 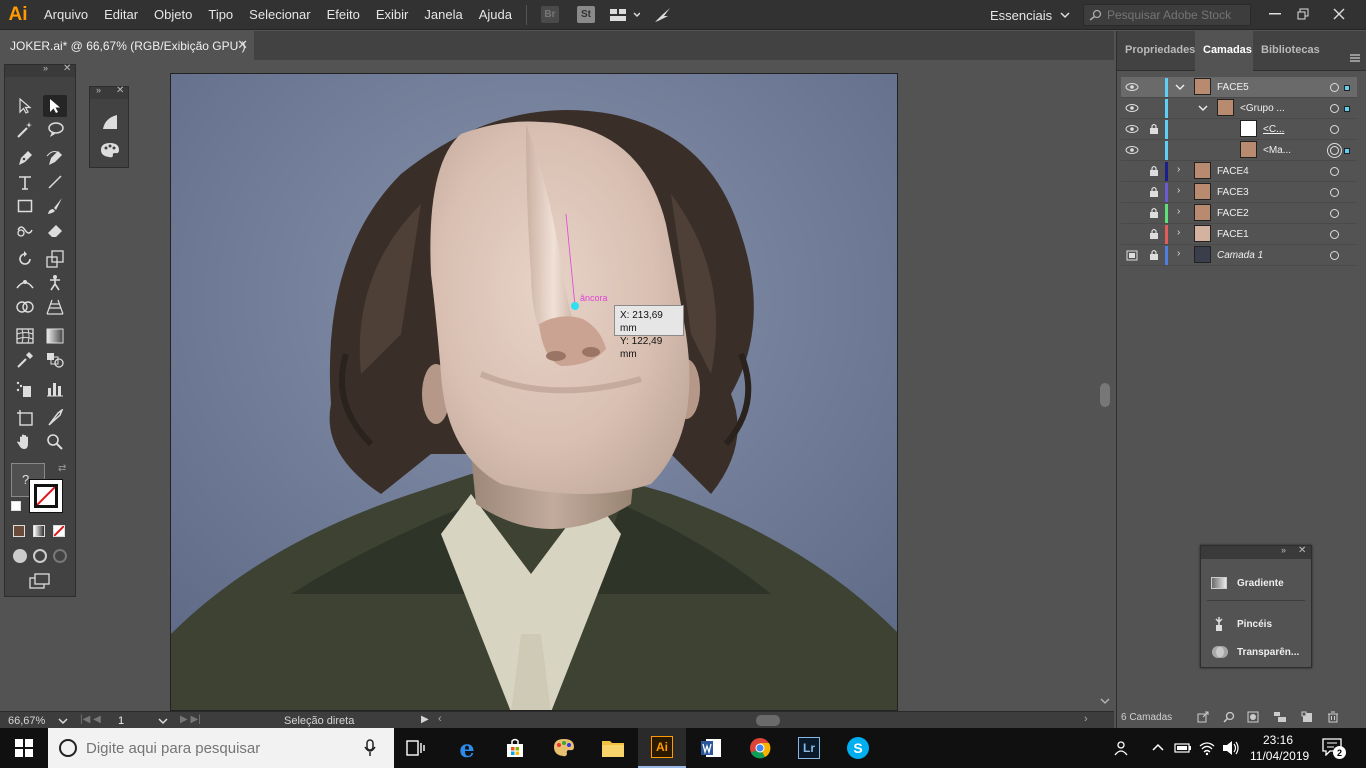 I want to click on layer-row: › FACE3, so click(x=1239, y=192).